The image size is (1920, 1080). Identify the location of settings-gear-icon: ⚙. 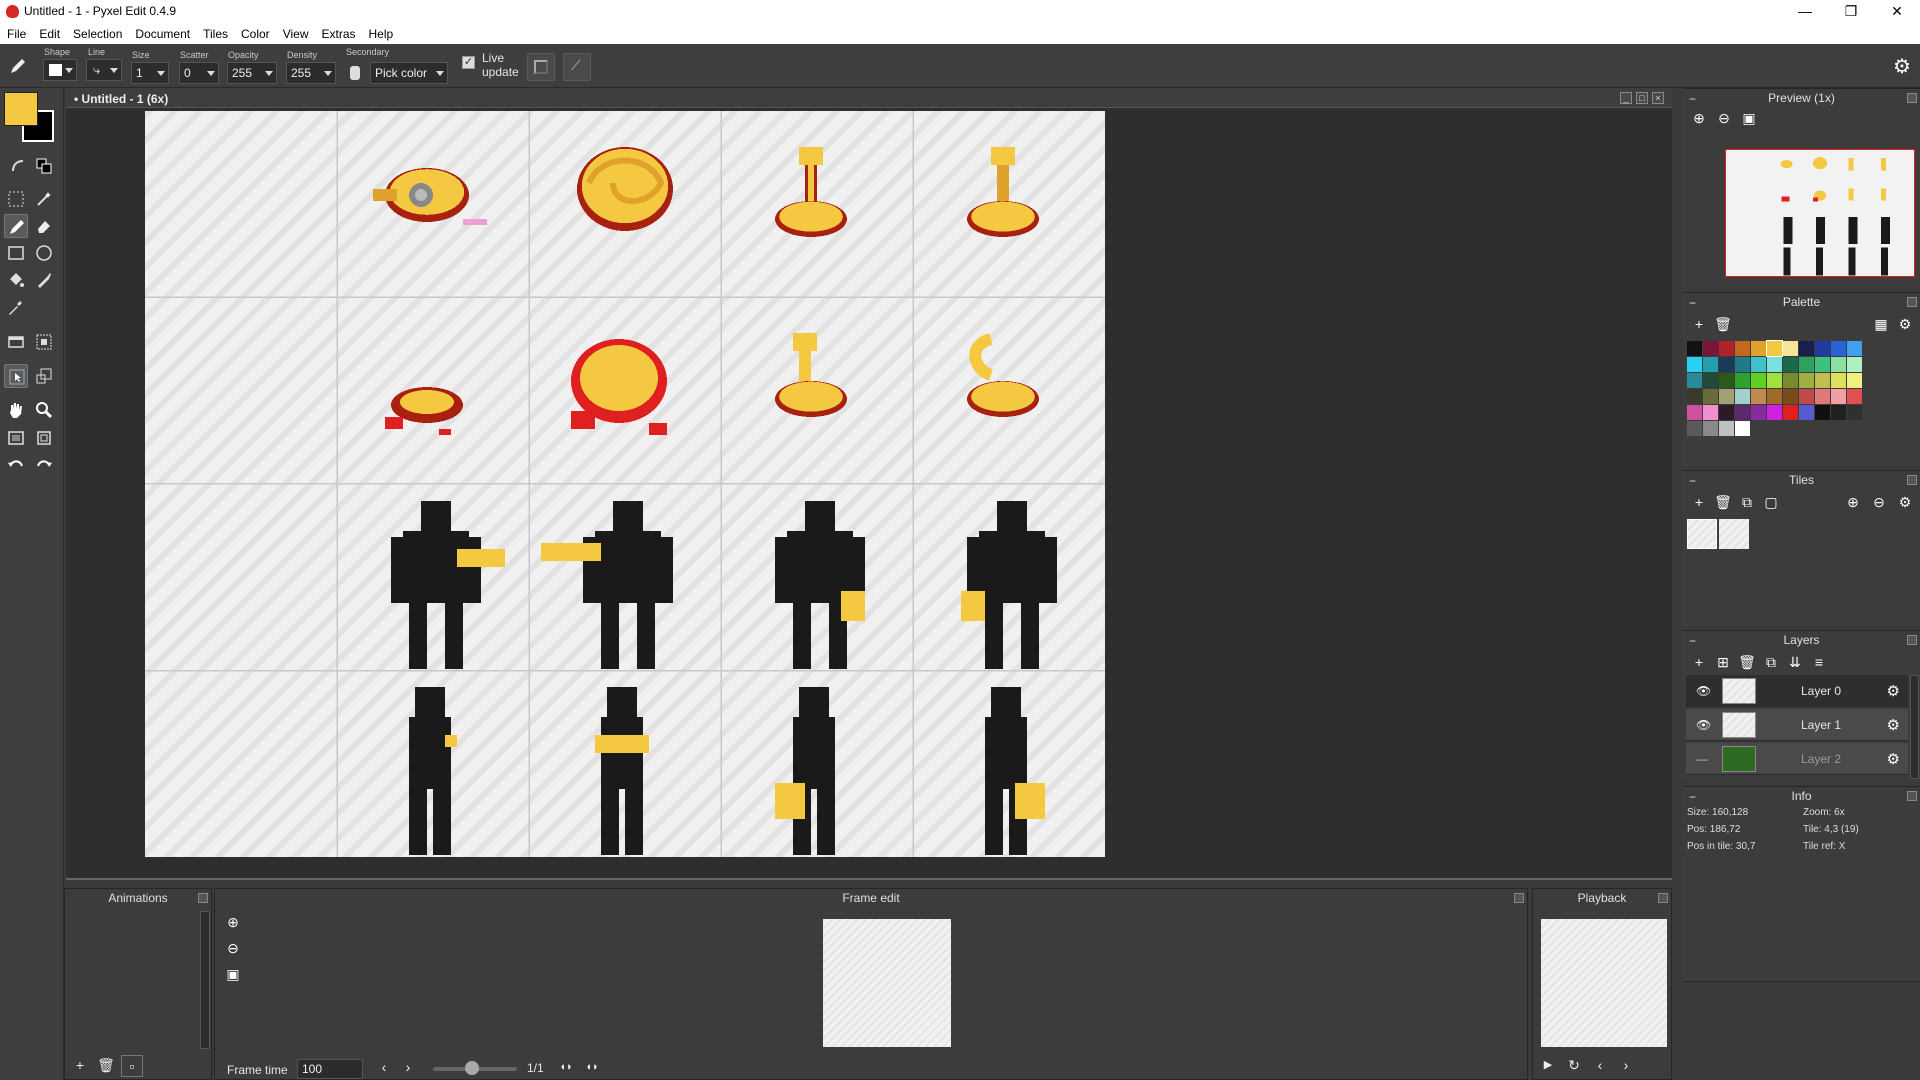
(1902, 66).